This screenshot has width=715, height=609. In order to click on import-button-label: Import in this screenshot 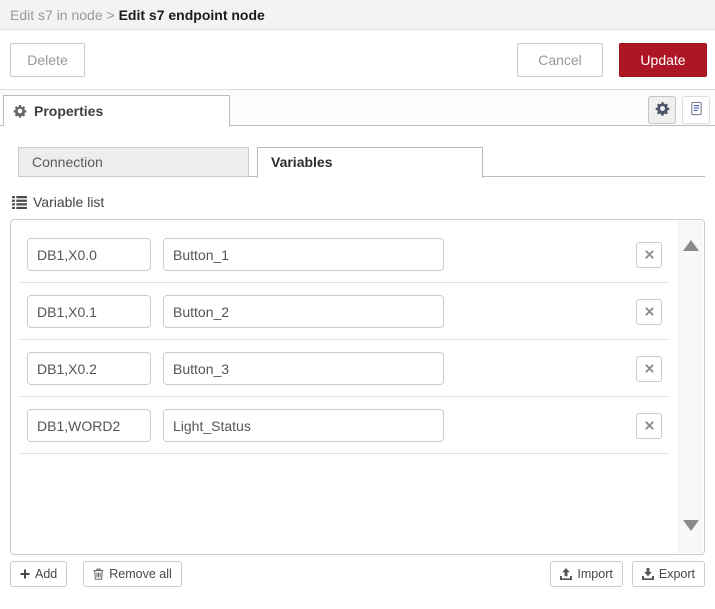, I will do `click(595, 574)`.